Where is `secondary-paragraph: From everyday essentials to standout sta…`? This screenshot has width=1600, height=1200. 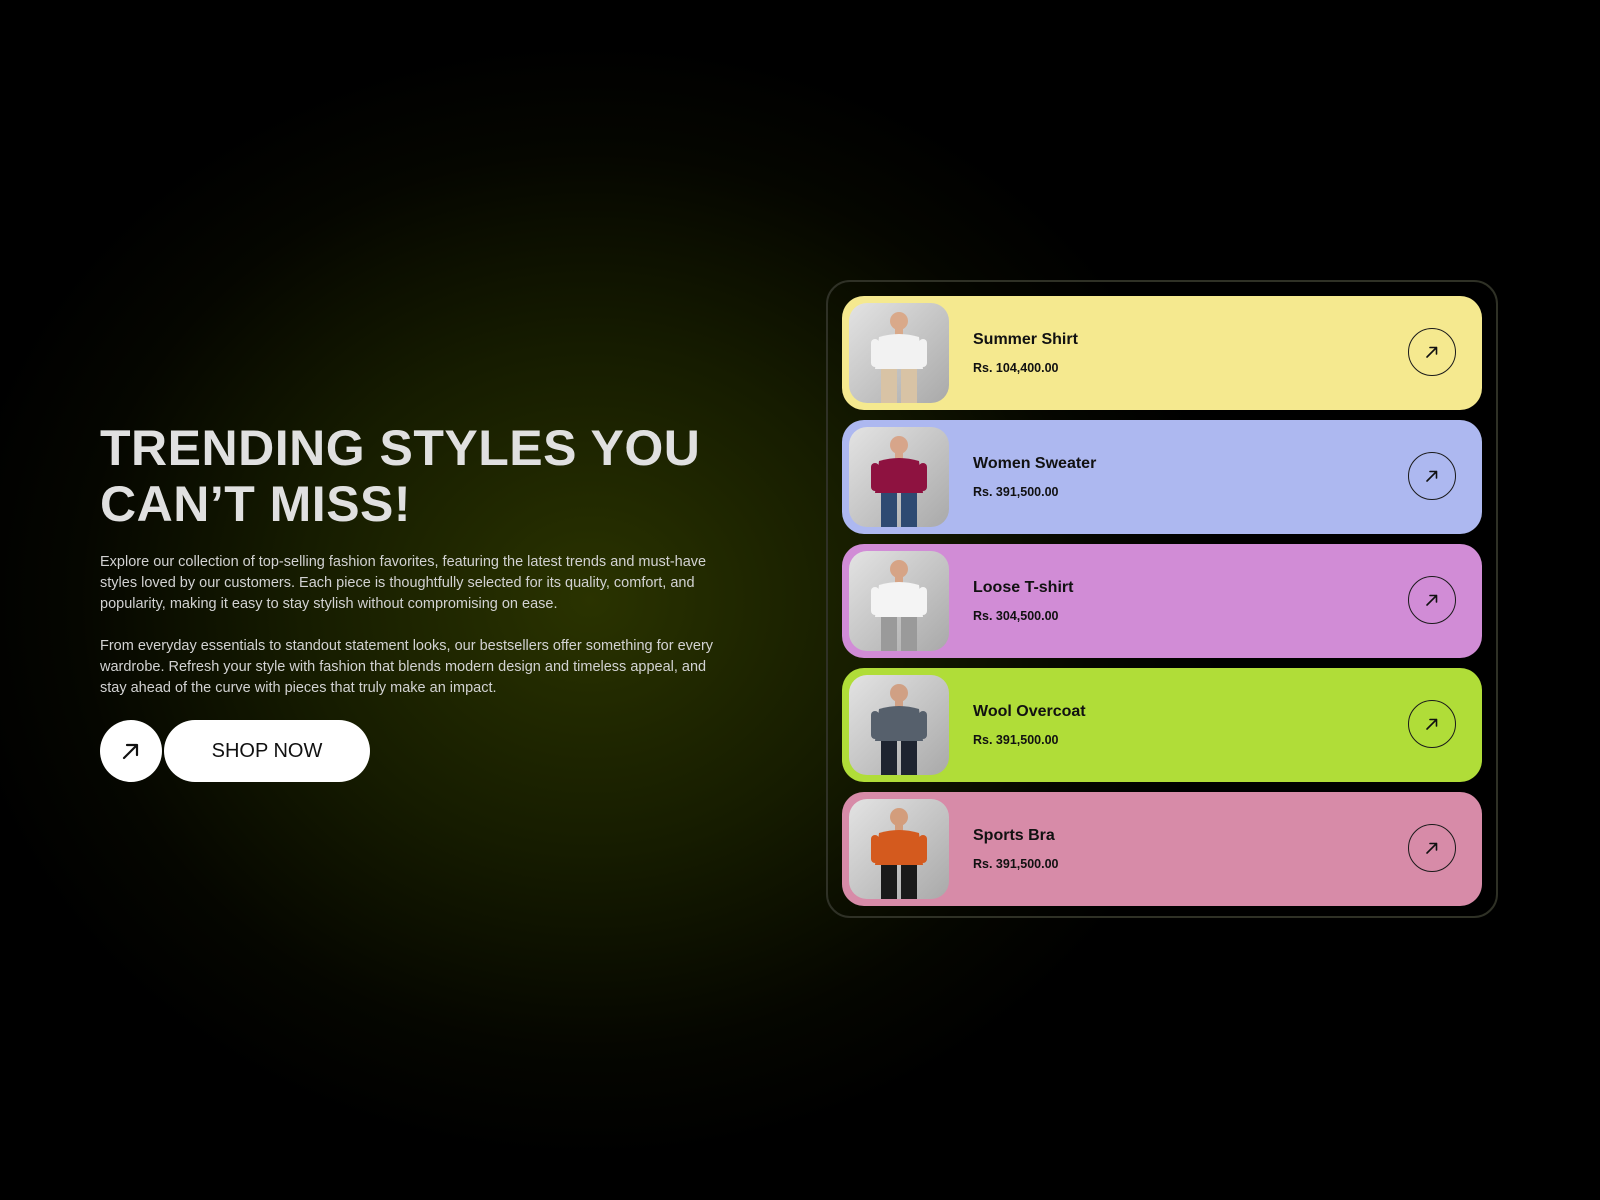
secondary-paragraph: From everyday essentials to standout sta… is located at coordinates (407, 667).